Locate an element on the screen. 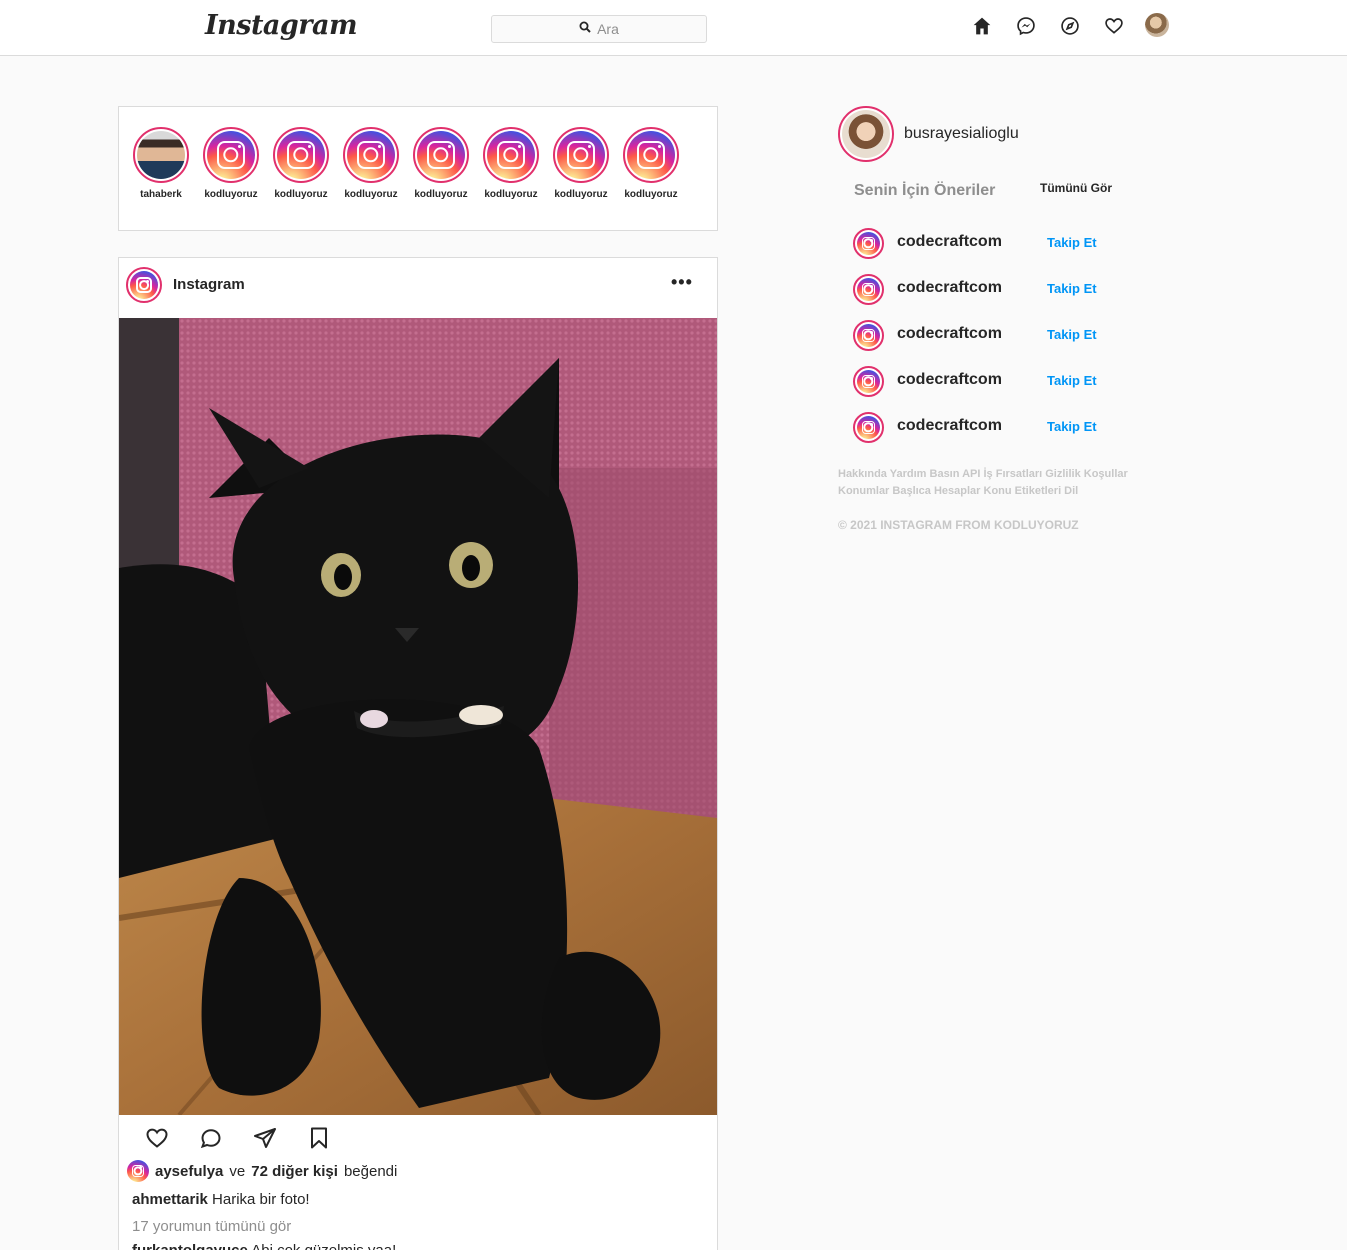 This screenshot has height=1250, width=1347. liker-avatar is located at coordinates (138, 1171).